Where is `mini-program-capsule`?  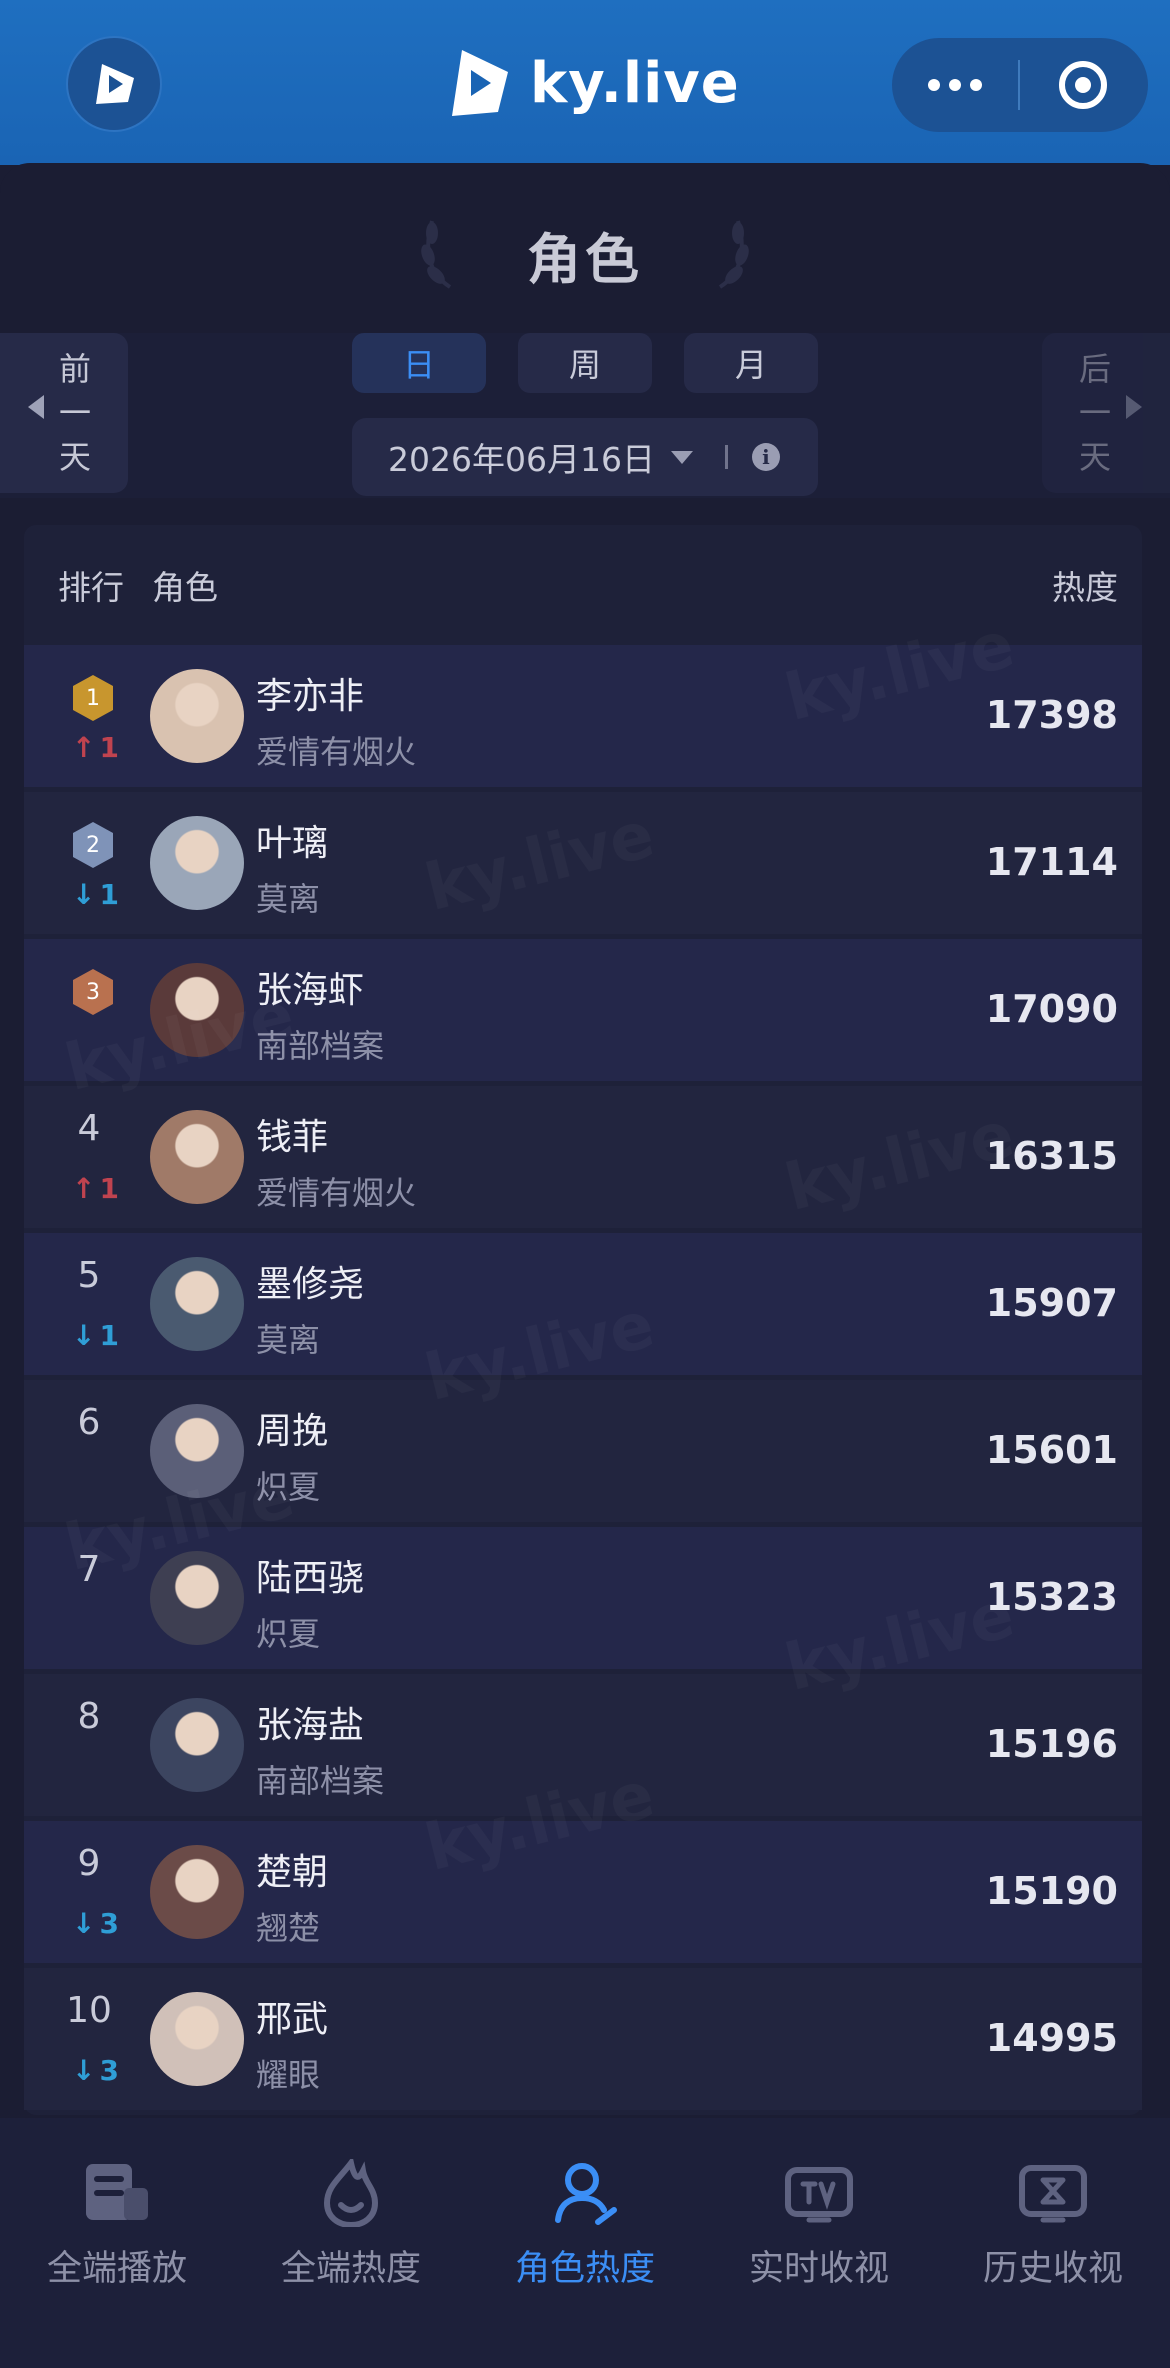 mini-program-capsule is located at coordinates (1020, 85).